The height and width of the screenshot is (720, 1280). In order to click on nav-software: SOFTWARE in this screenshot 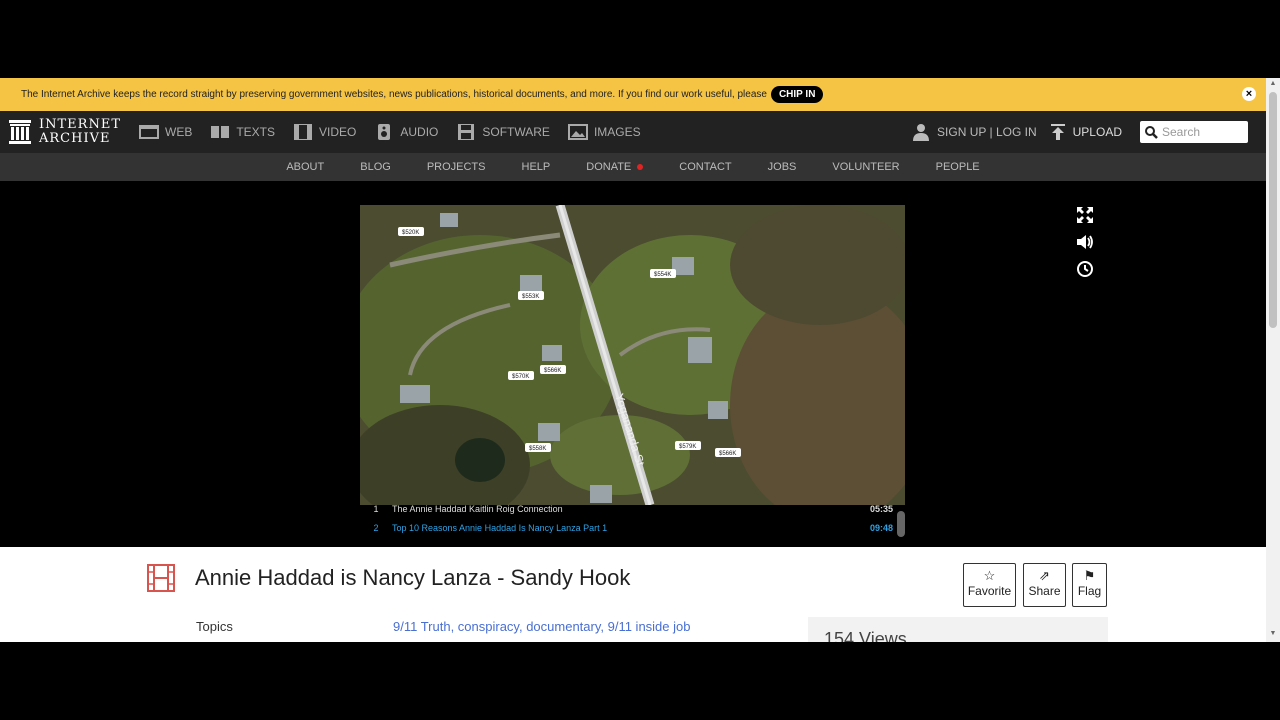, I will do `click(503, 132)`.